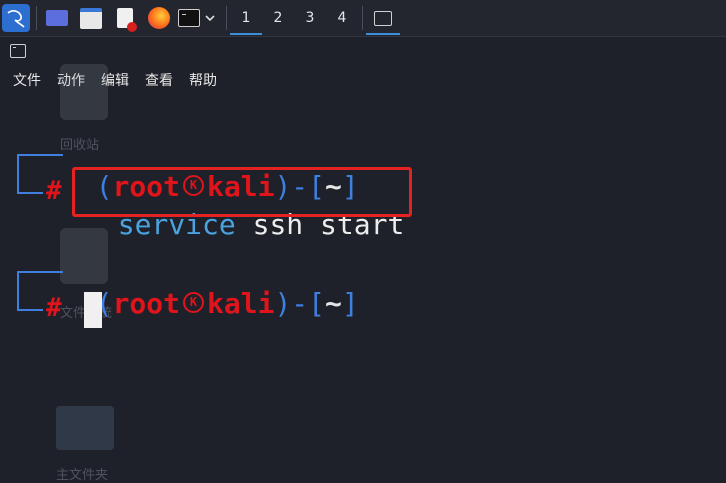 The width and height of the screenshot is (726, 483). What do you see at coordinates (159, 18) in the screenshot?
I see `firefox-icon` at bounding box center [159, 18].